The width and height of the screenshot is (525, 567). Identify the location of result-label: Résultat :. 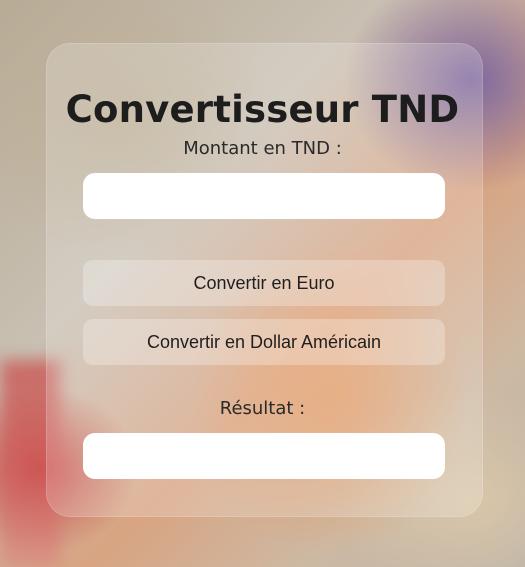
(262, 408).